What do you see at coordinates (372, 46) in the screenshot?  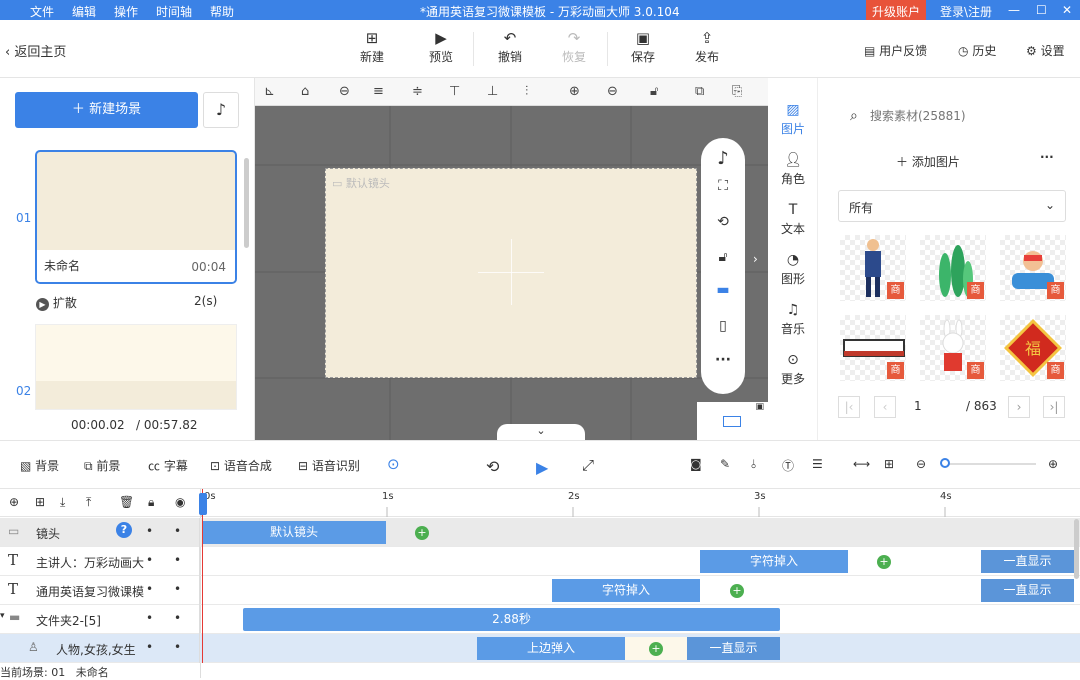 I see `new-button: ⊞ 新建` at bounding box center [372, 46].